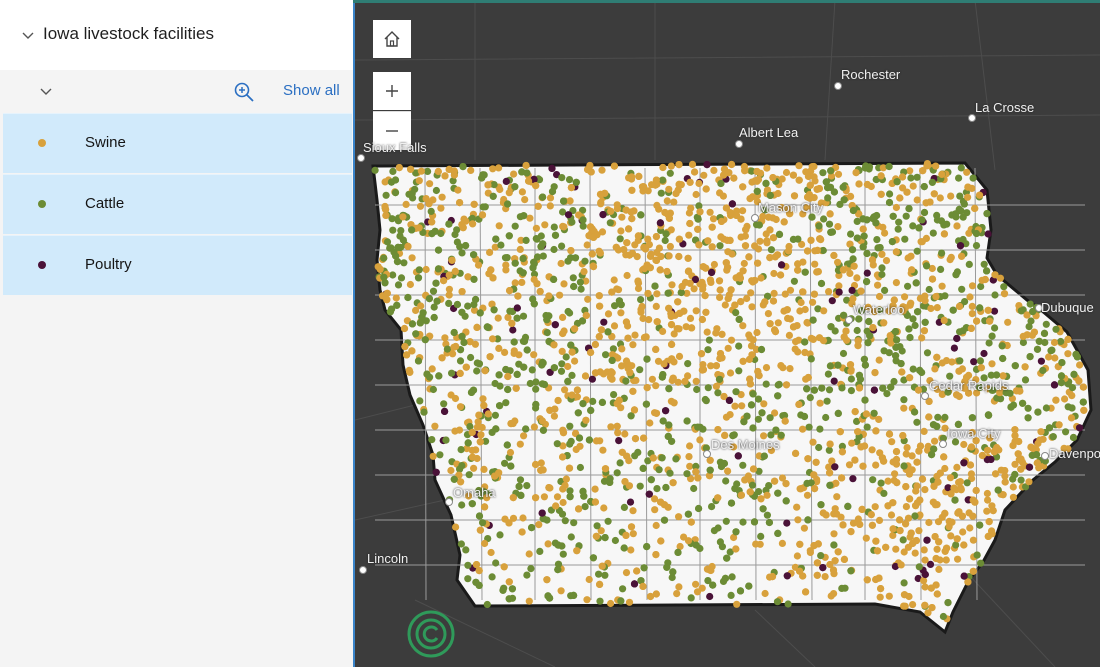 Image resolution: width=1100 pixels, height=667 pixels. Describe the element at coordinates (108, 264) in the screenshot. I see `legend-label: Poultry` at that location.